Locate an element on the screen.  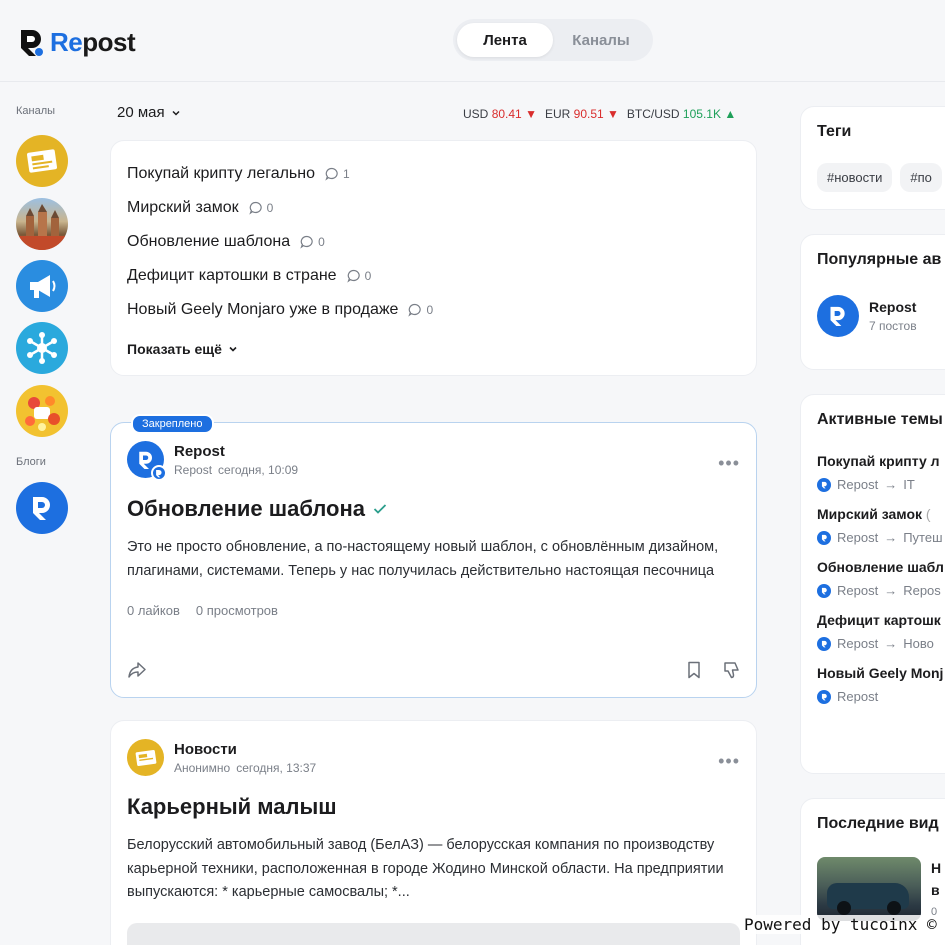
dislike-icon is located at coordinates (731, 670).